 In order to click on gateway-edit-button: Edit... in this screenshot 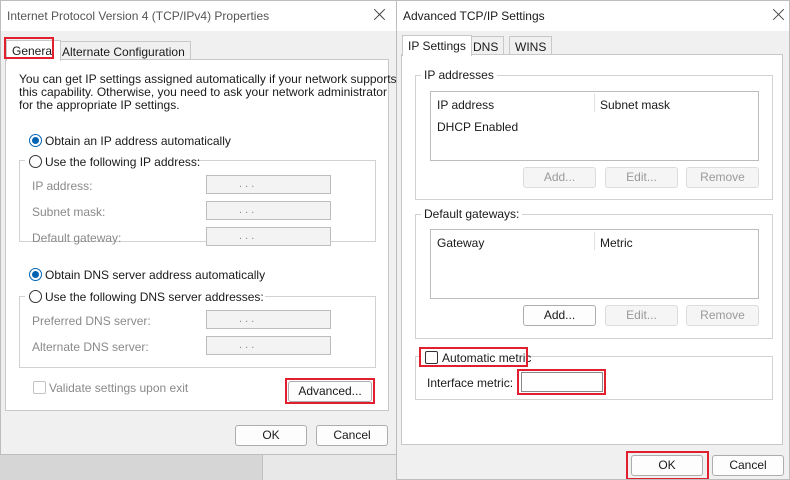, I will do `click(641, 315)`.